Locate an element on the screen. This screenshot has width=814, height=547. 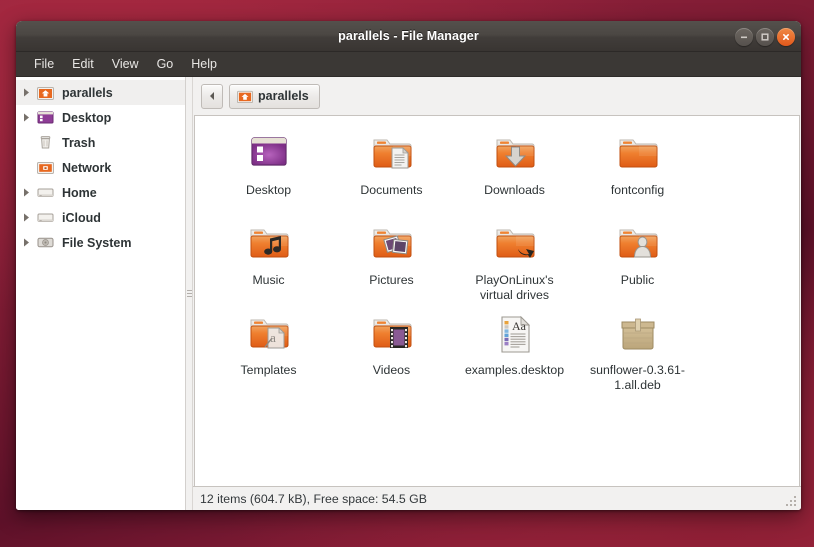
window-title: parallels - File Manager is located at coordinates (408, 36).